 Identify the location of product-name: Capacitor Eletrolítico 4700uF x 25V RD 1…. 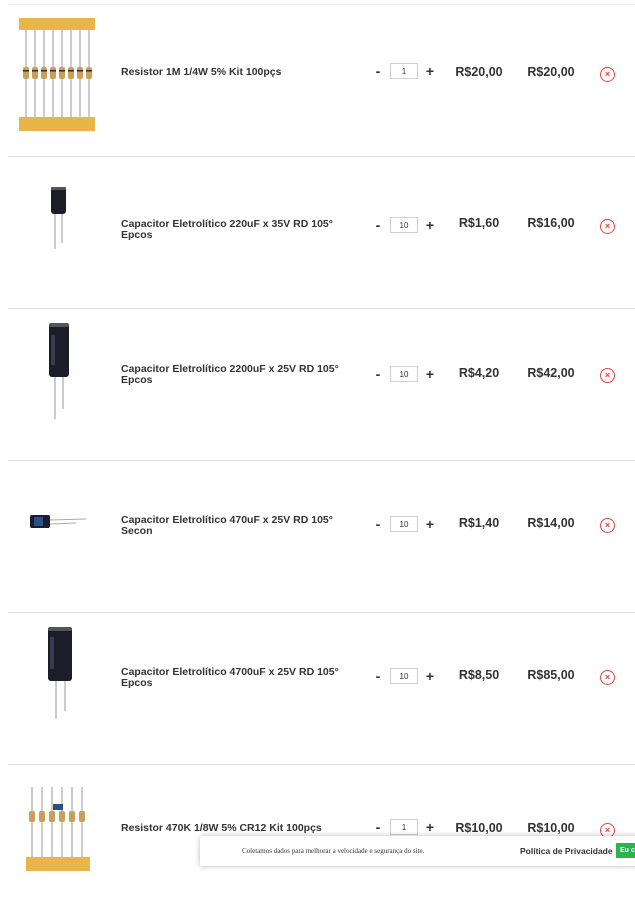
(236, 678).